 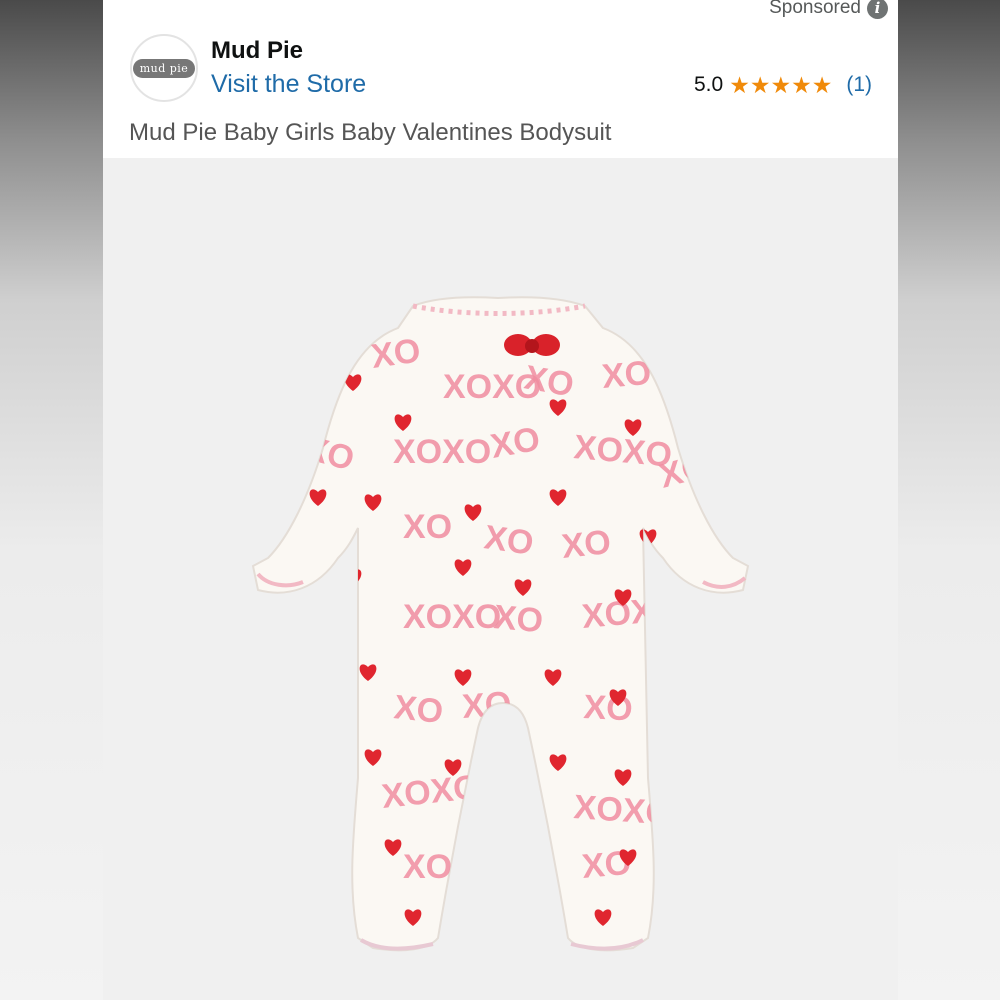 What do you see at coordinates (513, 847) in the screenshot?
I see `heart-icon` at bounding box center [513, 847].